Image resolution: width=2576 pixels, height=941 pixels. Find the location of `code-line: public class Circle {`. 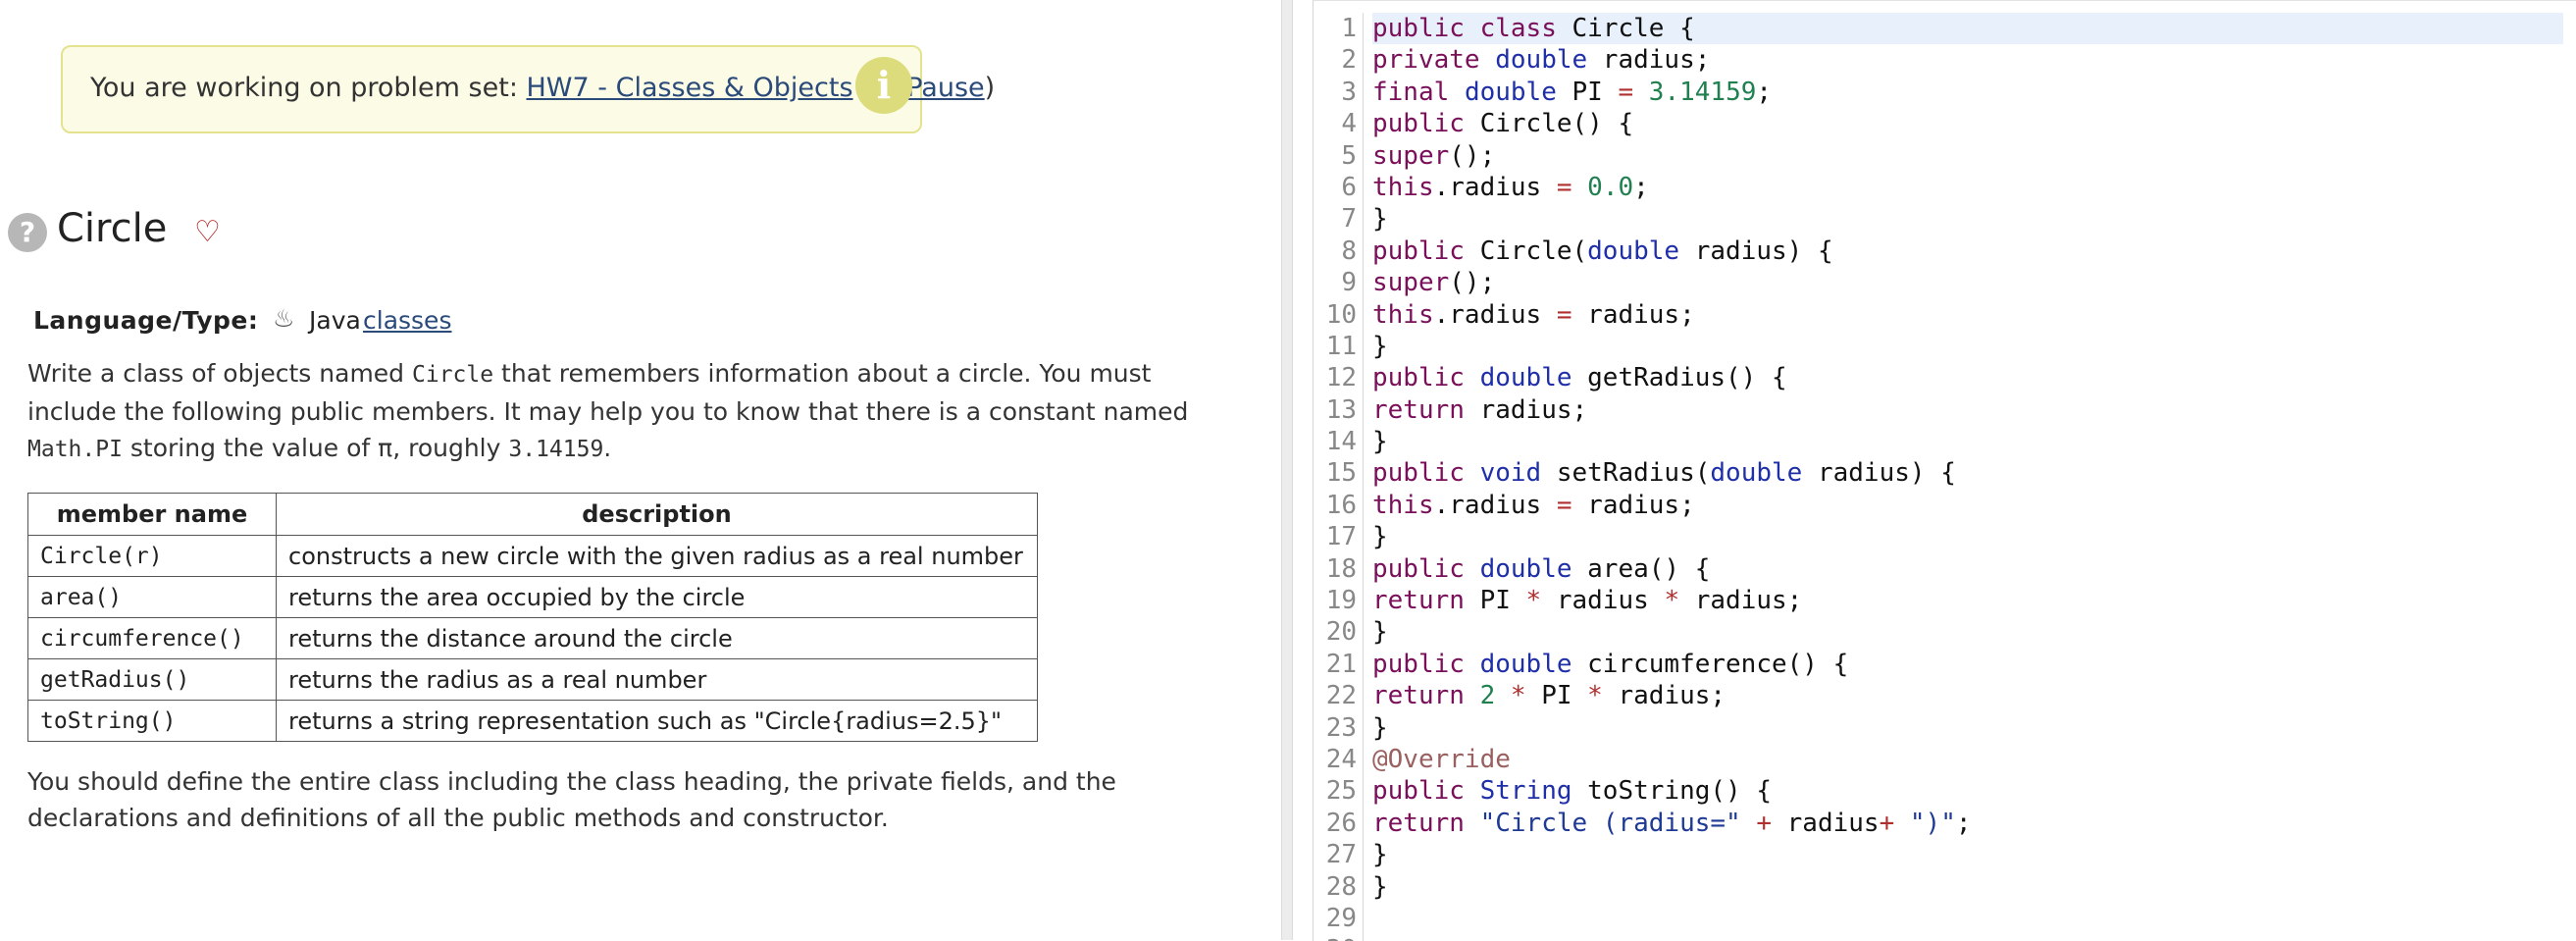

code-line: public class Circle { is located at coordinates (1967, 29).